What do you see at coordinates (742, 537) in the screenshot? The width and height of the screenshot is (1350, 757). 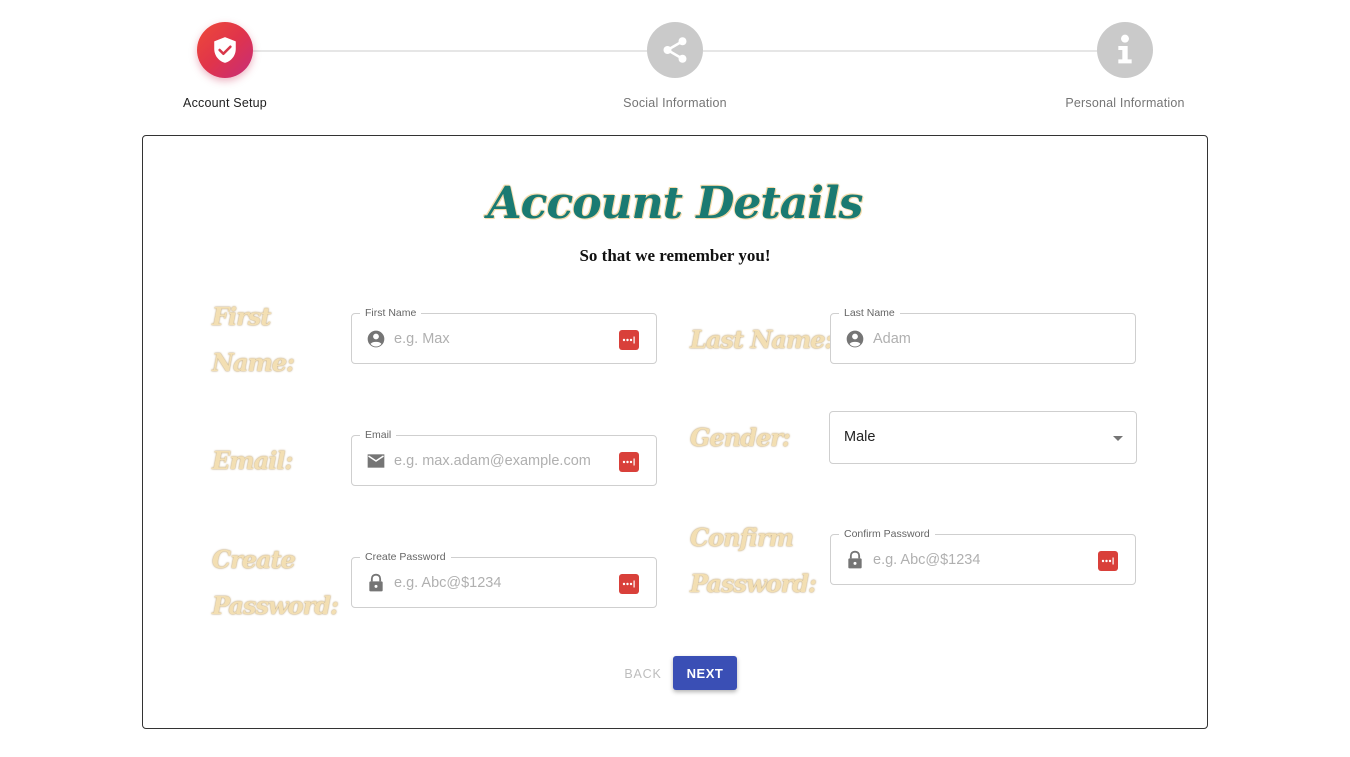 I see `confirm-password-label-line1: Confirm` at bounding box center [742, 537].